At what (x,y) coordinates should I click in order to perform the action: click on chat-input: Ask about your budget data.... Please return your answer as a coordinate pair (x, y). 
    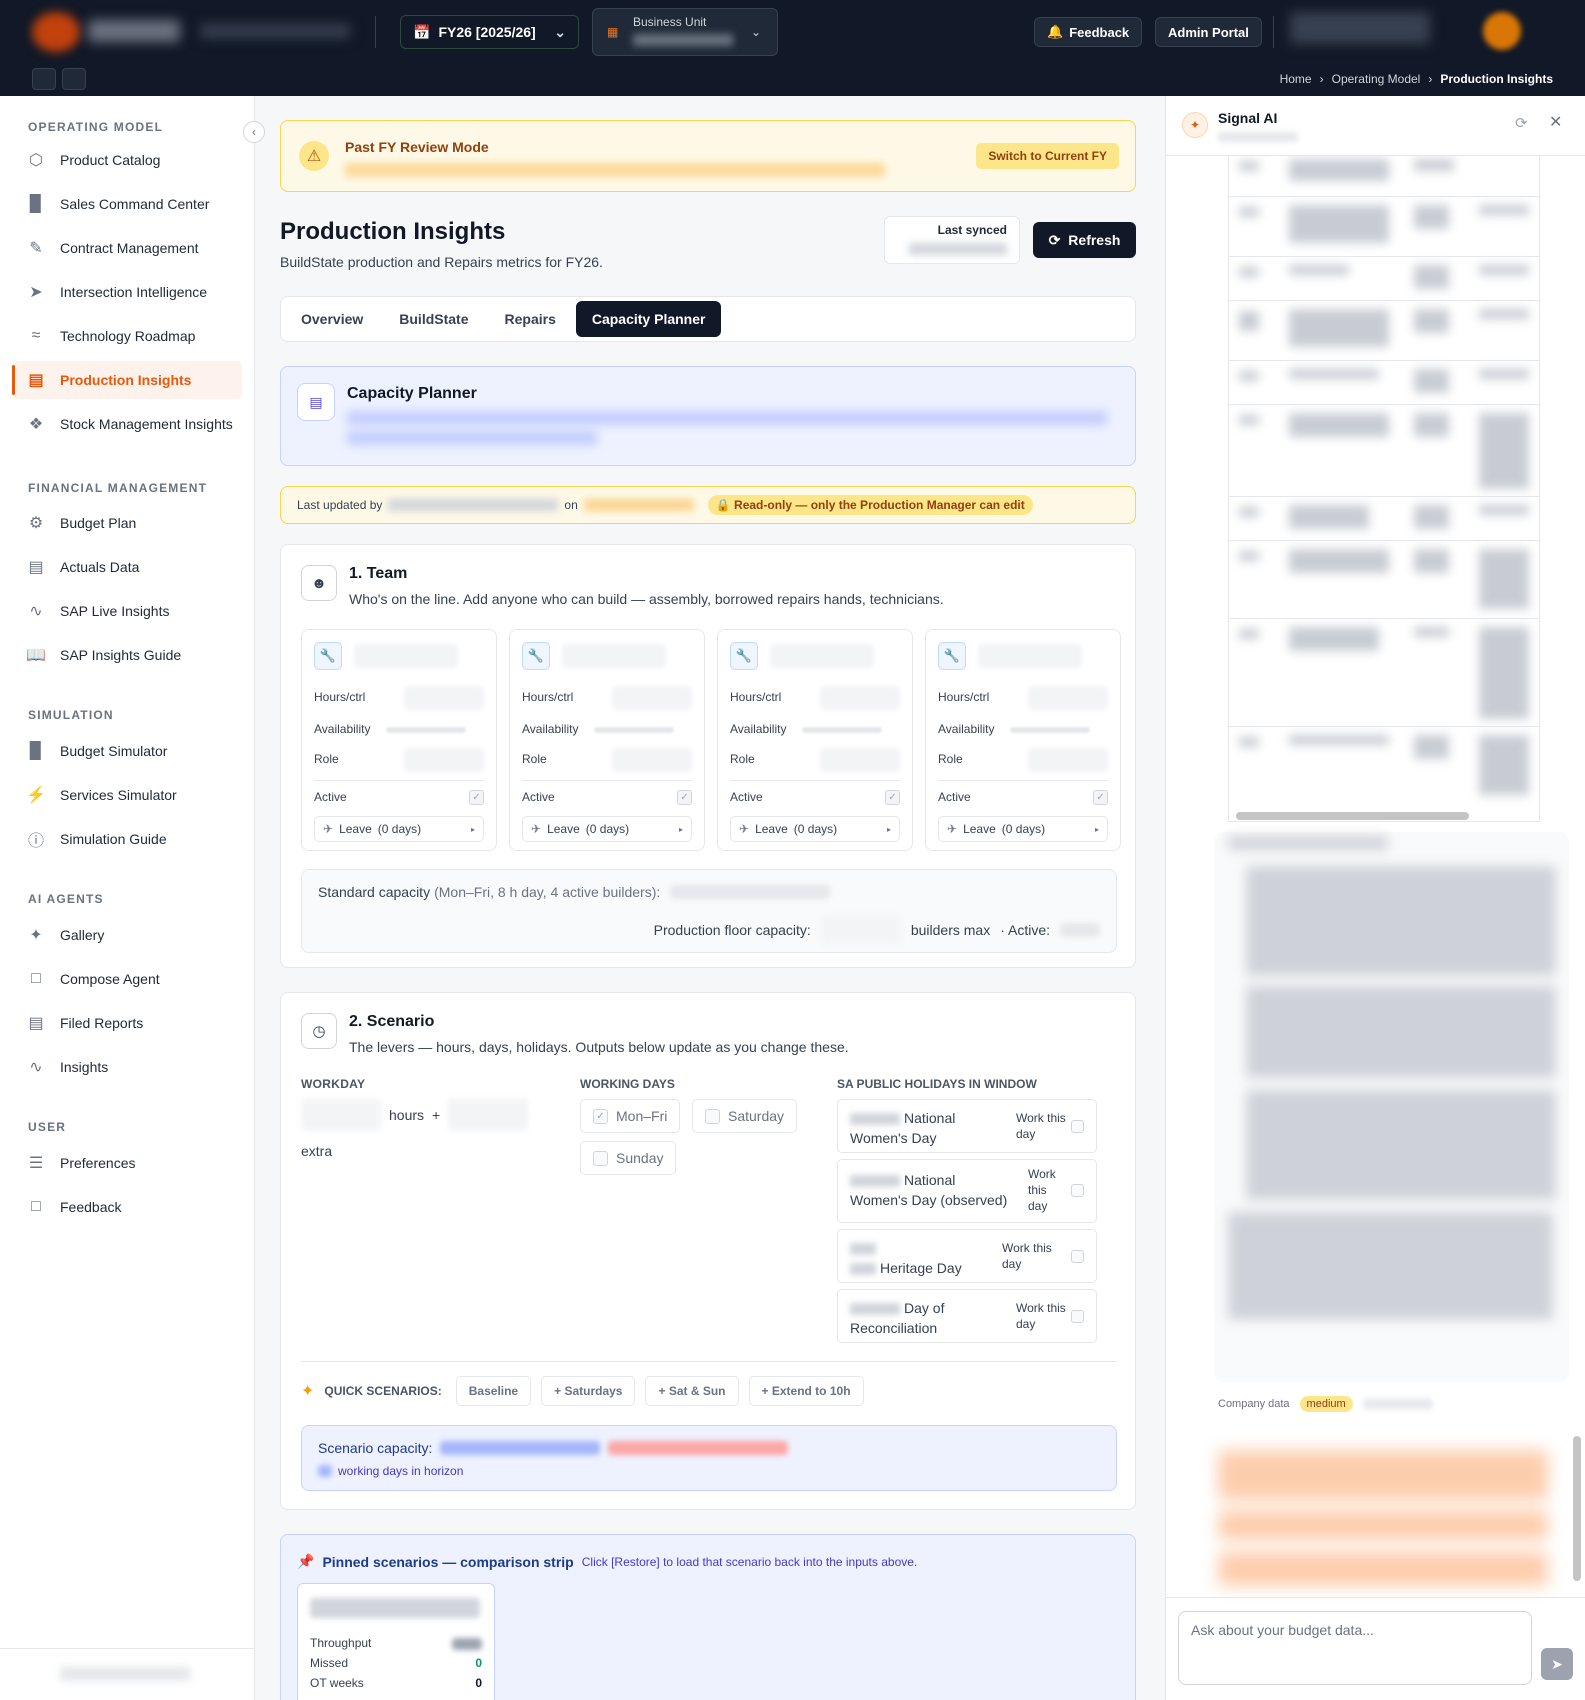
    Looking at the image, I should click on (1355, 1648).